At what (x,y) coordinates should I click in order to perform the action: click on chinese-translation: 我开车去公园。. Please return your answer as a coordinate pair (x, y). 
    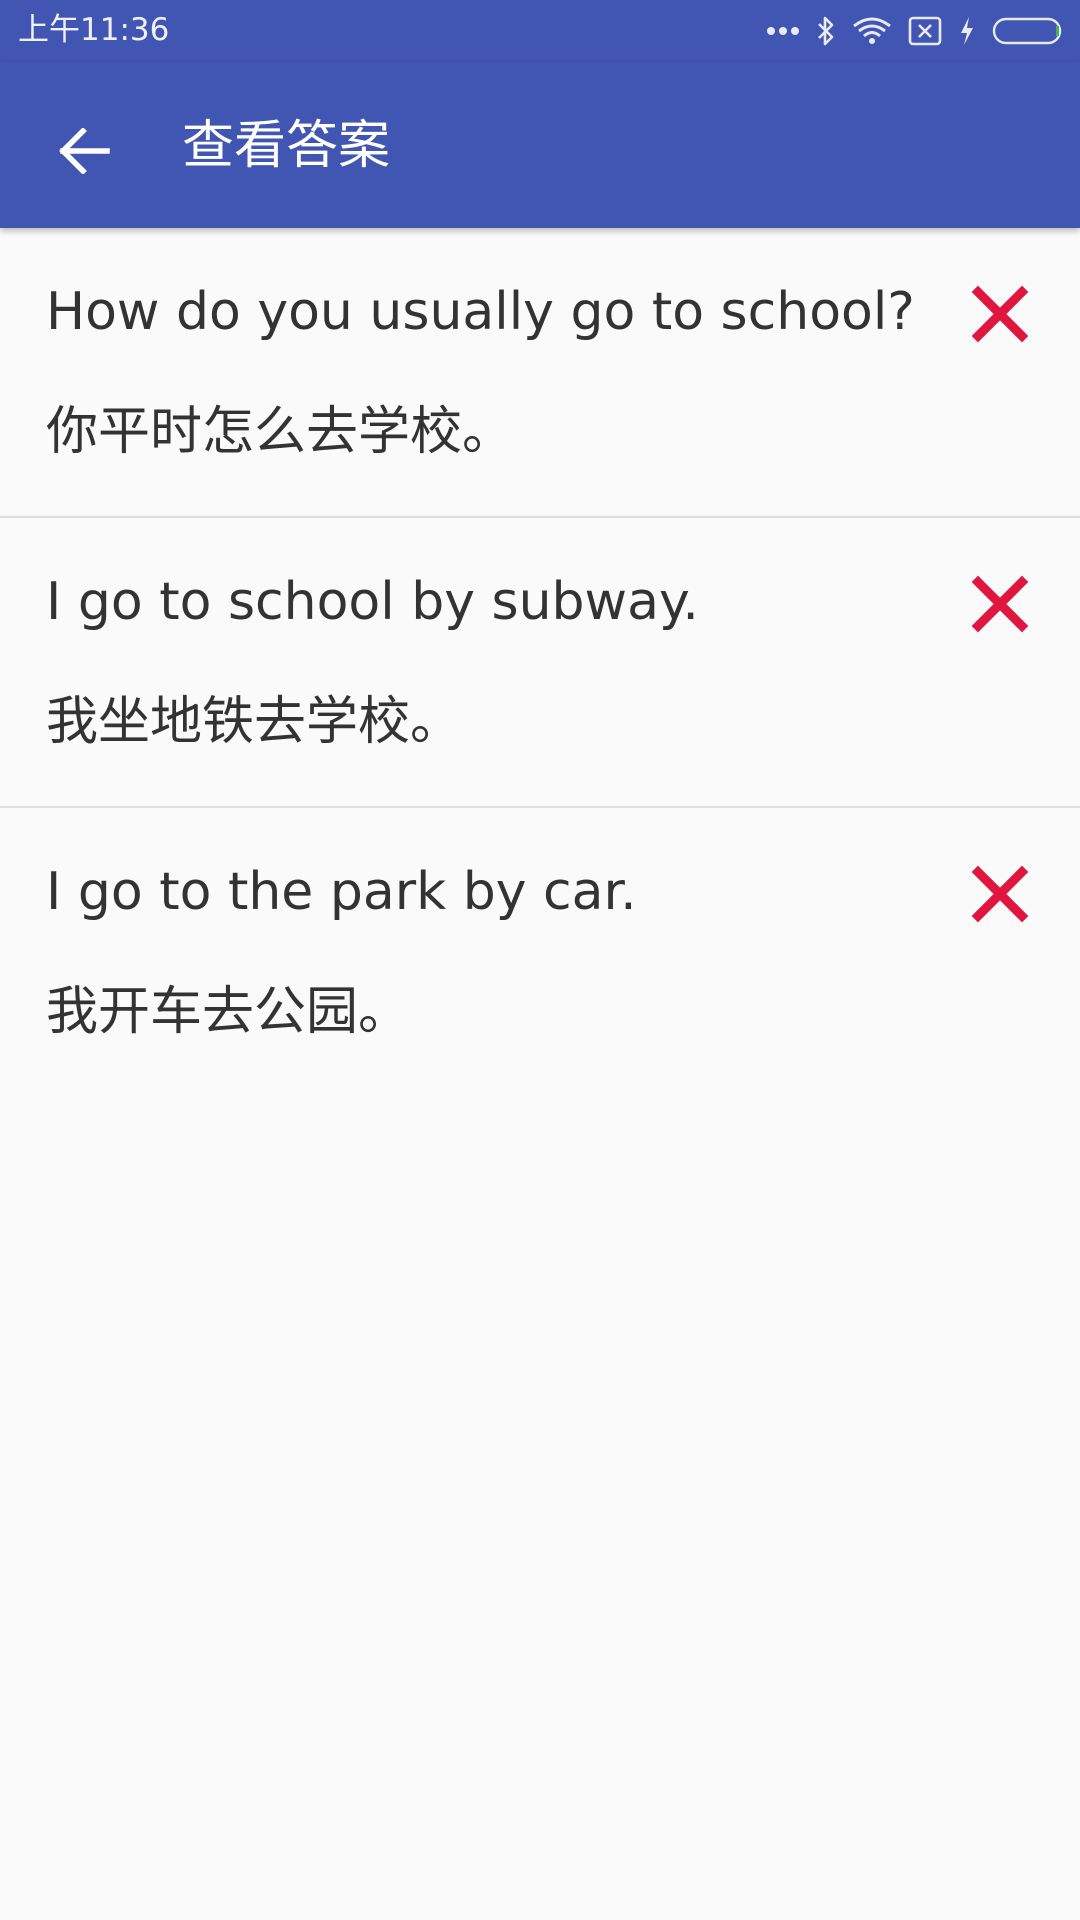
    Looking at the image, I should click on (228, 1012).